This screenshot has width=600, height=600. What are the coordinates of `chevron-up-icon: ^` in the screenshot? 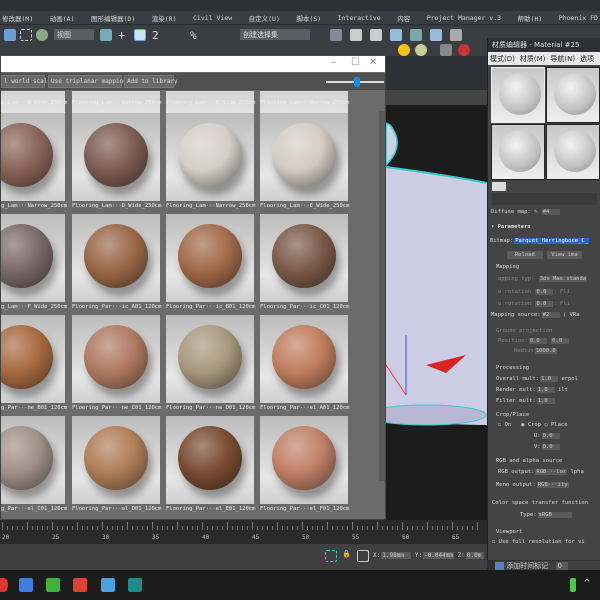 It's located at (589, 585).